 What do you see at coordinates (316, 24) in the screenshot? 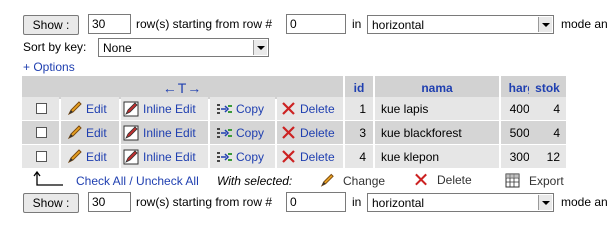
I see `start-row-input-top: 0` at bounding box center [316, 24].